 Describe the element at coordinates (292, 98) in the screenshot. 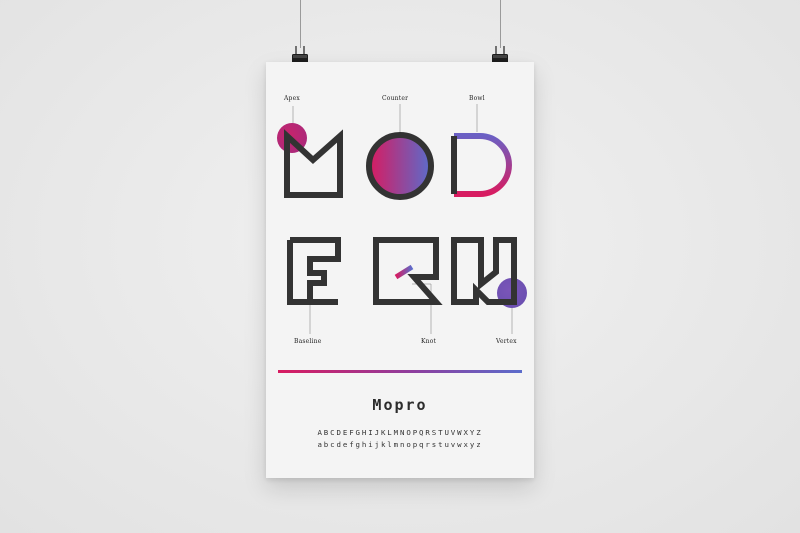

I see `label-apex: Apex` at that location.